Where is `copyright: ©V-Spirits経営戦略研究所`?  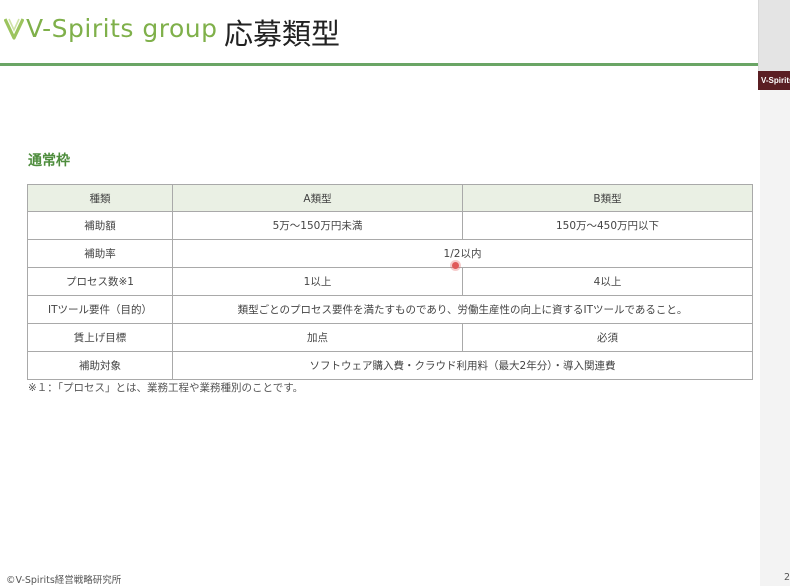
copyright: ©V-Spirits経営戦略研究所 is located at coordinates (64, 580).